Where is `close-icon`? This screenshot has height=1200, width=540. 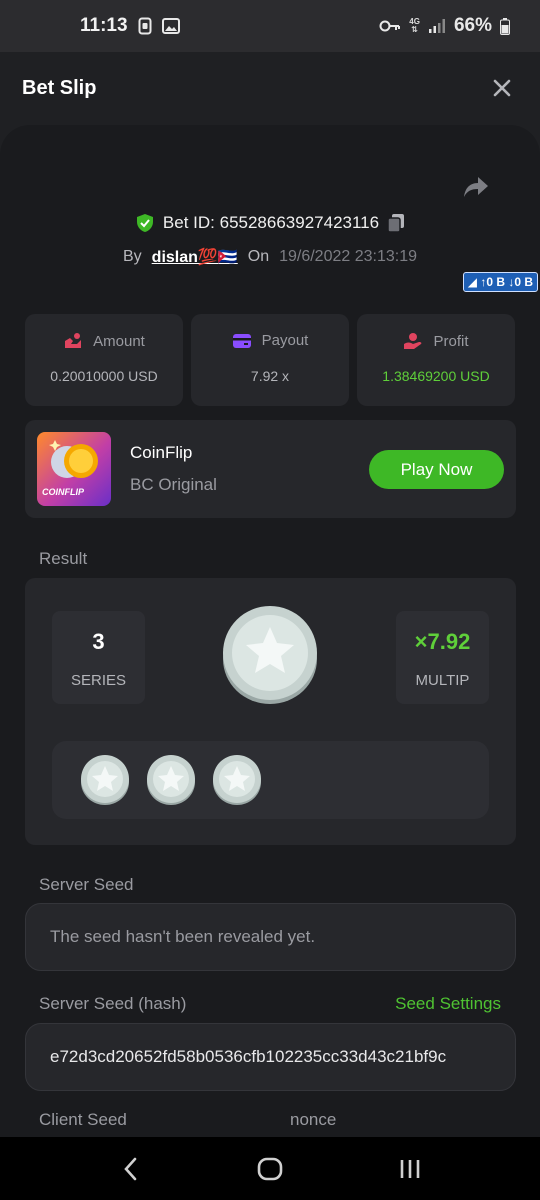 close-icon is located at coordinates (502, 88).